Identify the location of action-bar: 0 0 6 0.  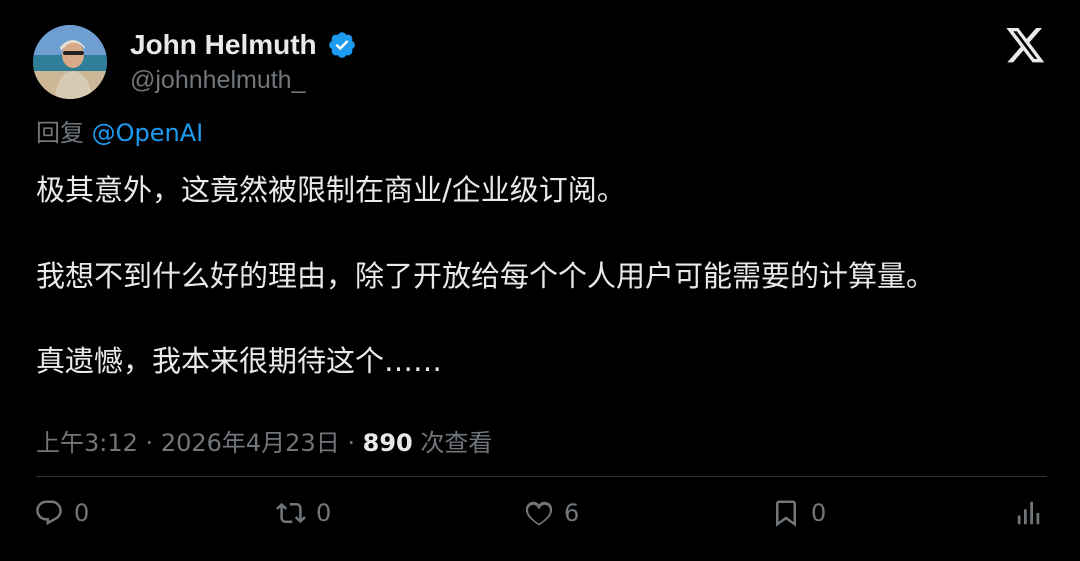
(540, 513).